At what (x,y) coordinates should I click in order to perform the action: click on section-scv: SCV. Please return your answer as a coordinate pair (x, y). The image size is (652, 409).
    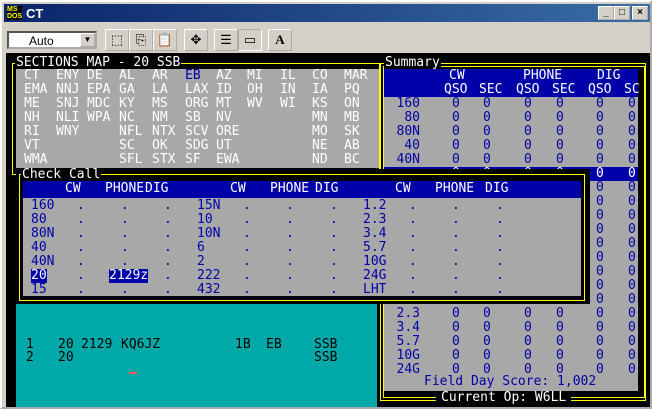
    Looking at the image, I should click on (197, 131).